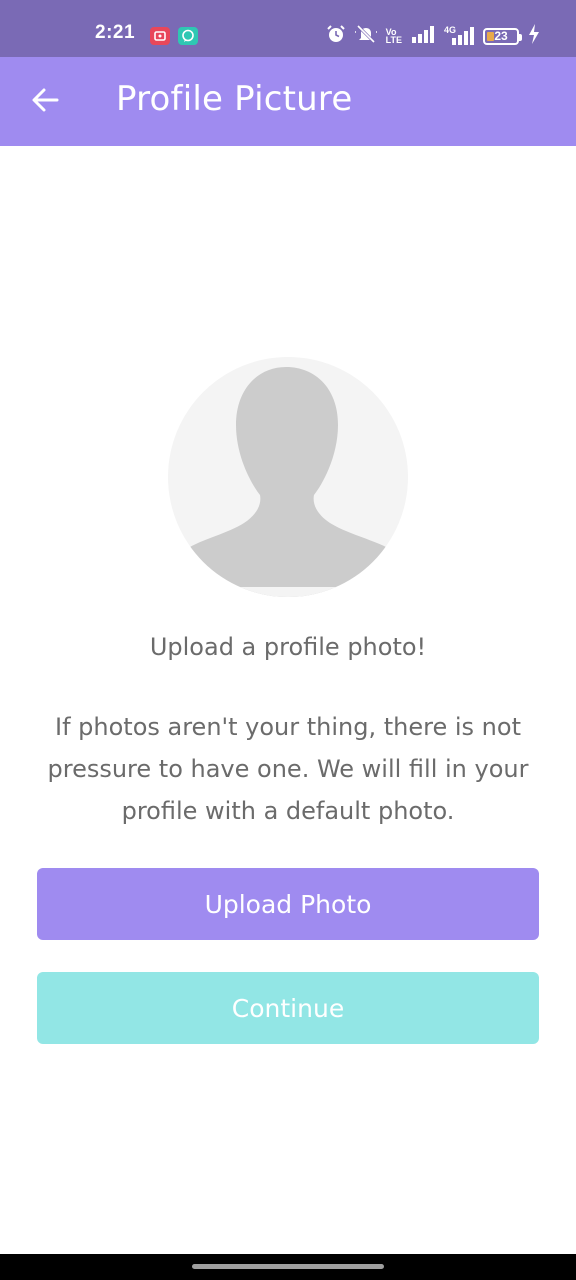 The width and height of the screenshot is (576, 1280). I want to click on continue-button: Continue, so click(288, 1008).